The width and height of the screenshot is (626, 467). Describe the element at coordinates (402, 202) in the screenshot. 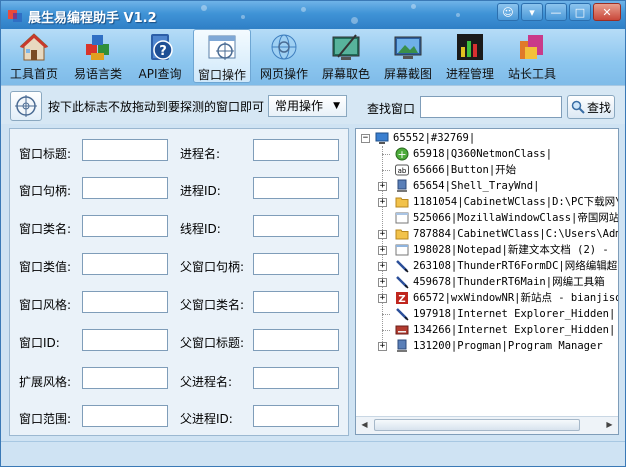

I see `folder-icon` at that location.